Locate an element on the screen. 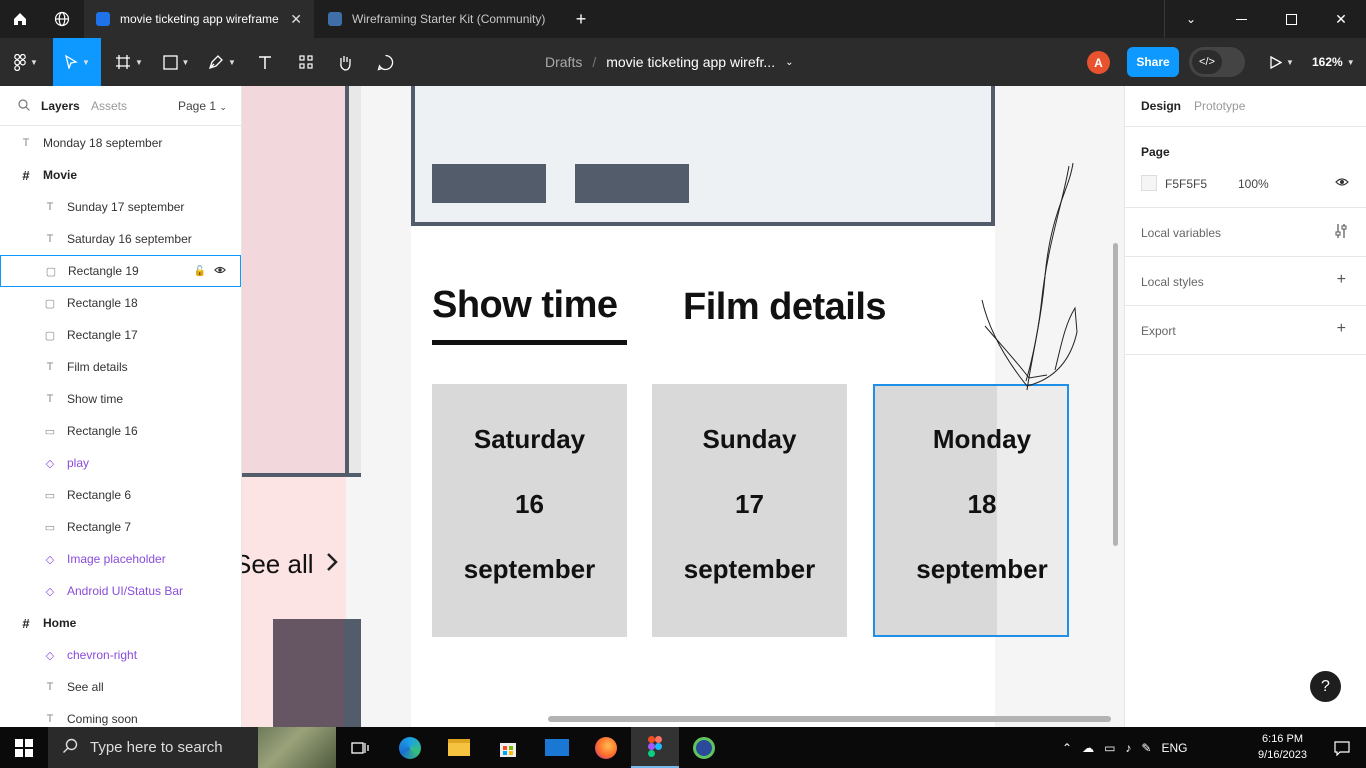 Image resolution: width=1366 pixels, height=768 pixels. task-view-icon is located at coordinates (360, 747).